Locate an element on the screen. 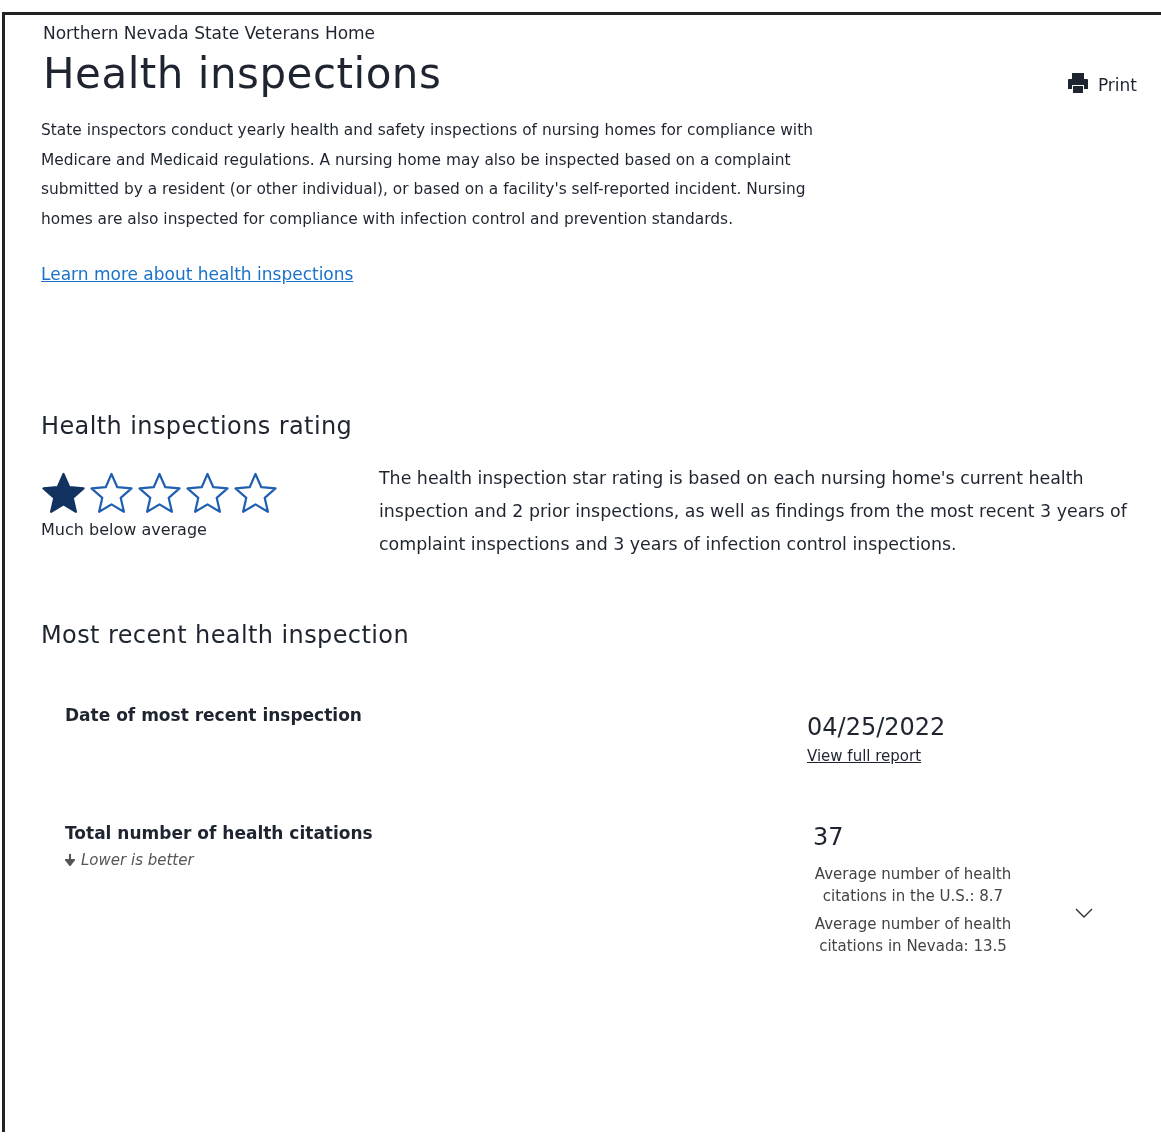  page-title: Health inspections is located at coordinates (242, 73).